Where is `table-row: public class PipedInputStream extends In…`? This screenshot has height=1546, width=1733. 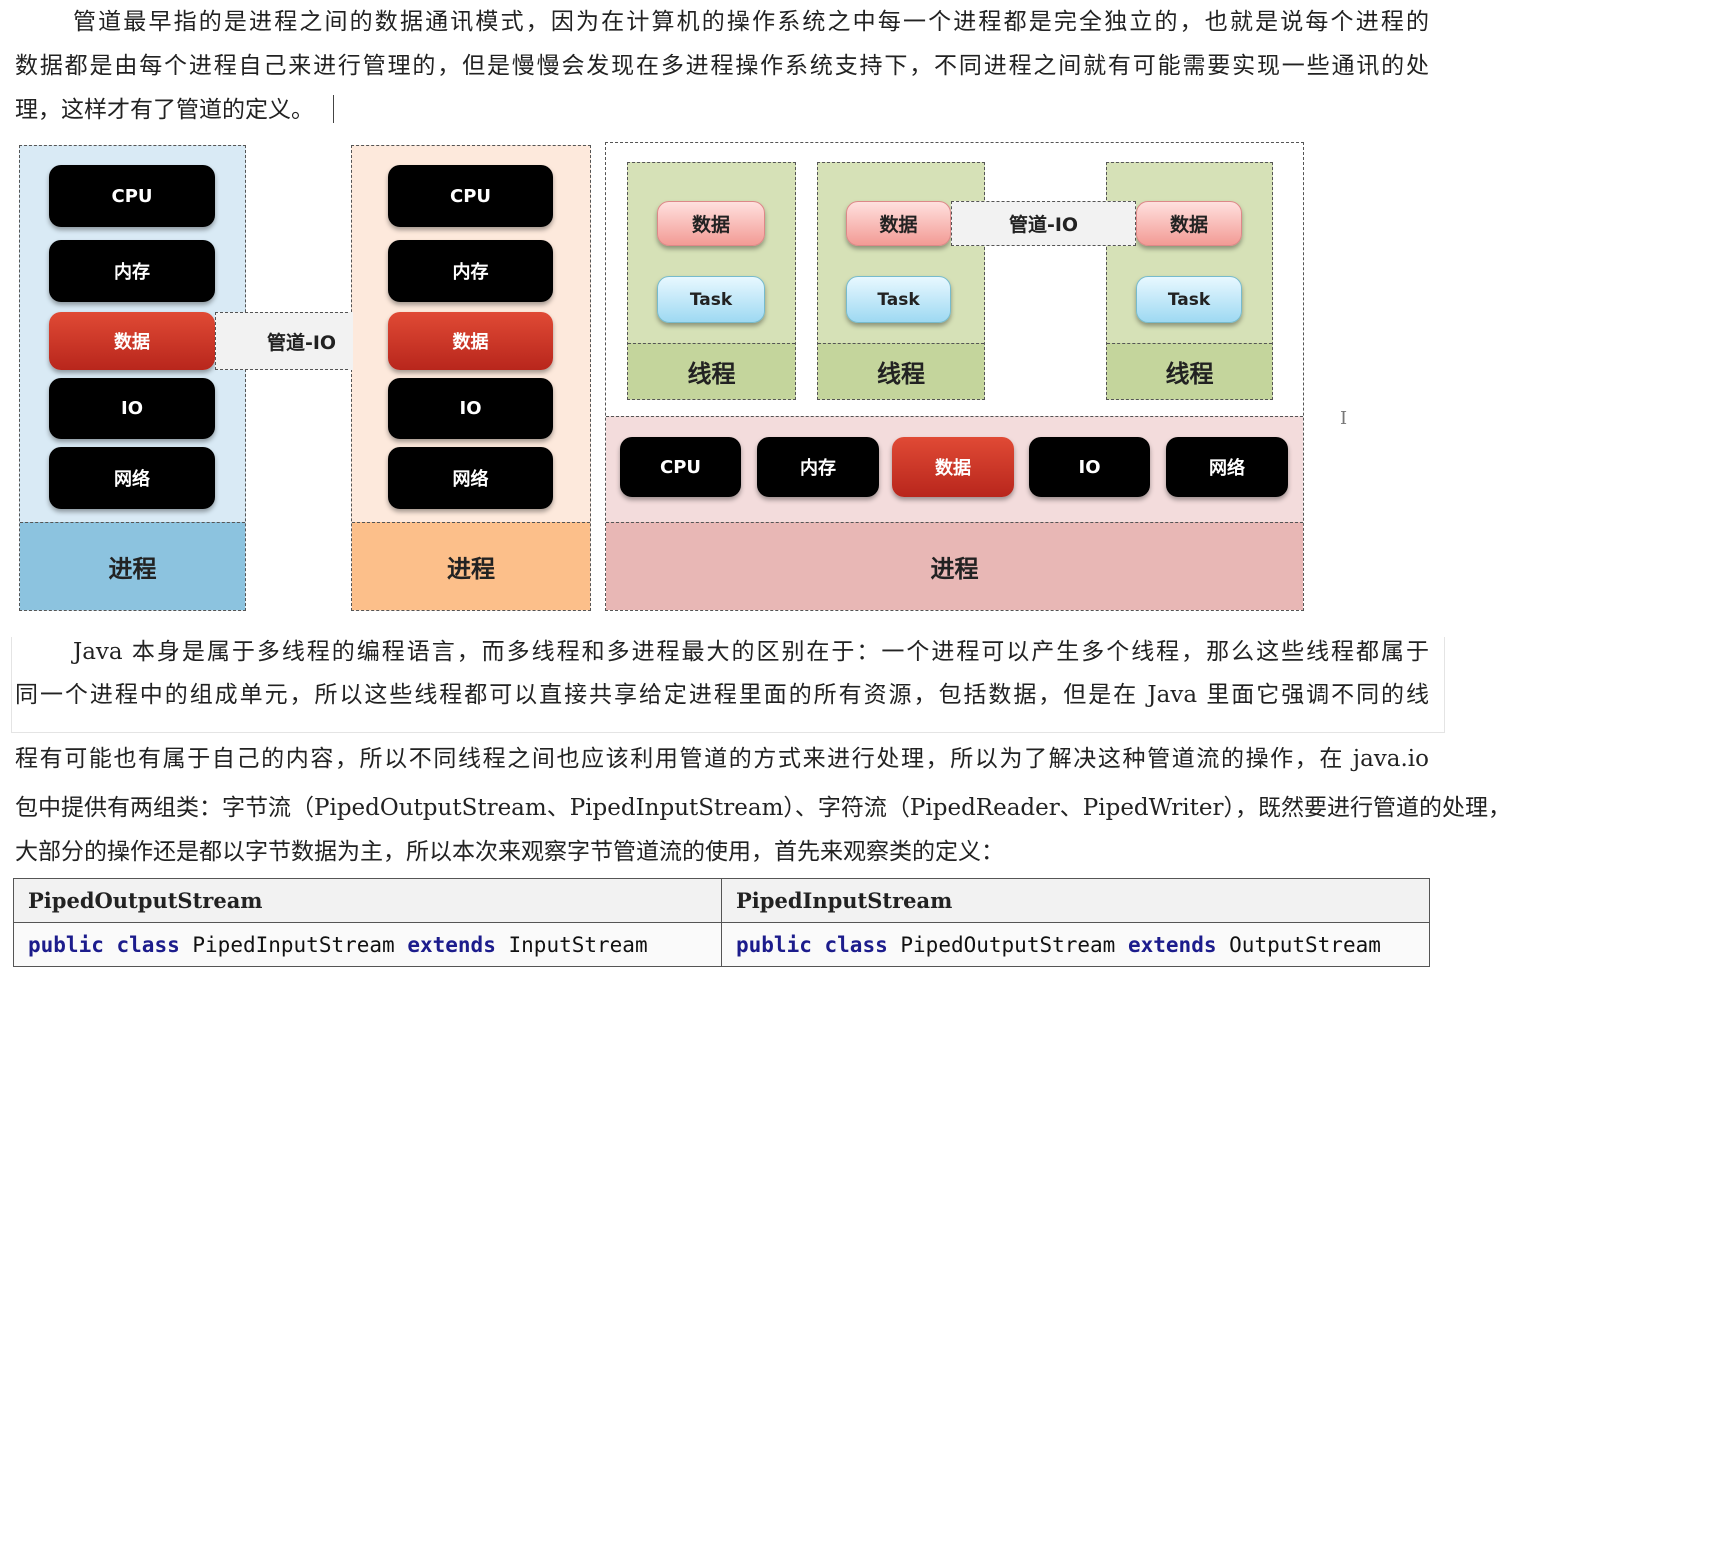 table-row: public class PipedInputStream extends In… is located at coordinates (721, 944).